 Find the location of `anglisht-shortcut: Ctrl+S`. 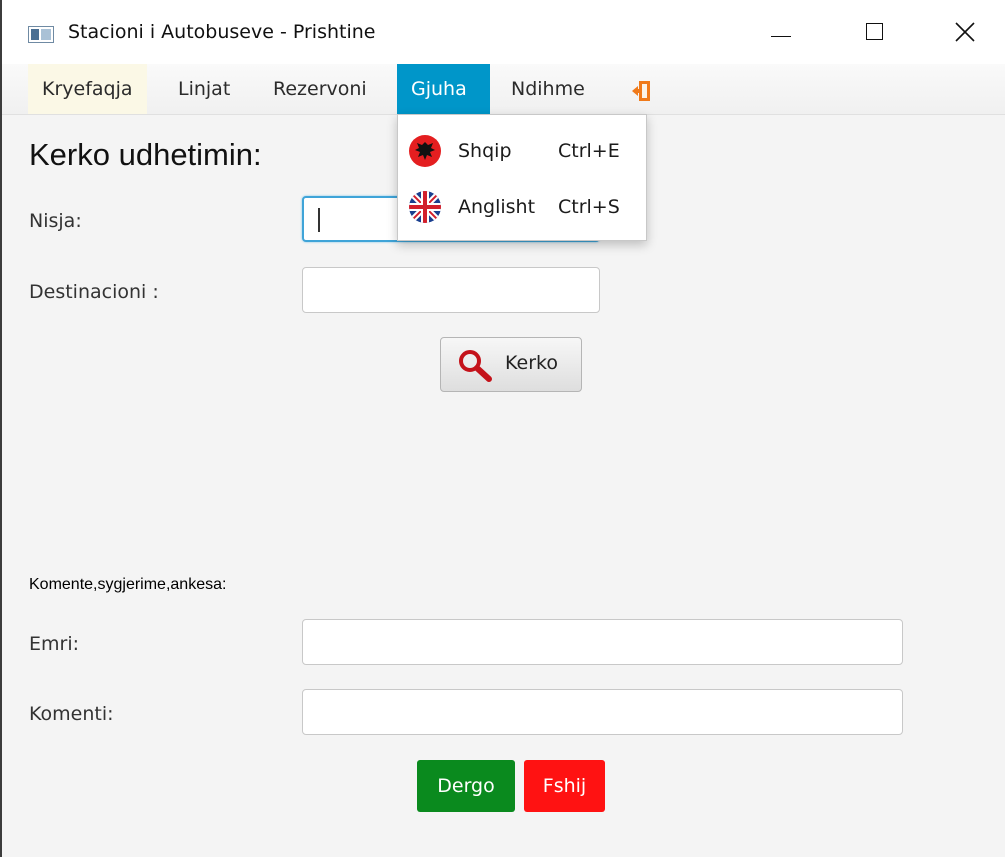

anglisht-shortcut: Ctrl+S is located at coordinates (589, 207).